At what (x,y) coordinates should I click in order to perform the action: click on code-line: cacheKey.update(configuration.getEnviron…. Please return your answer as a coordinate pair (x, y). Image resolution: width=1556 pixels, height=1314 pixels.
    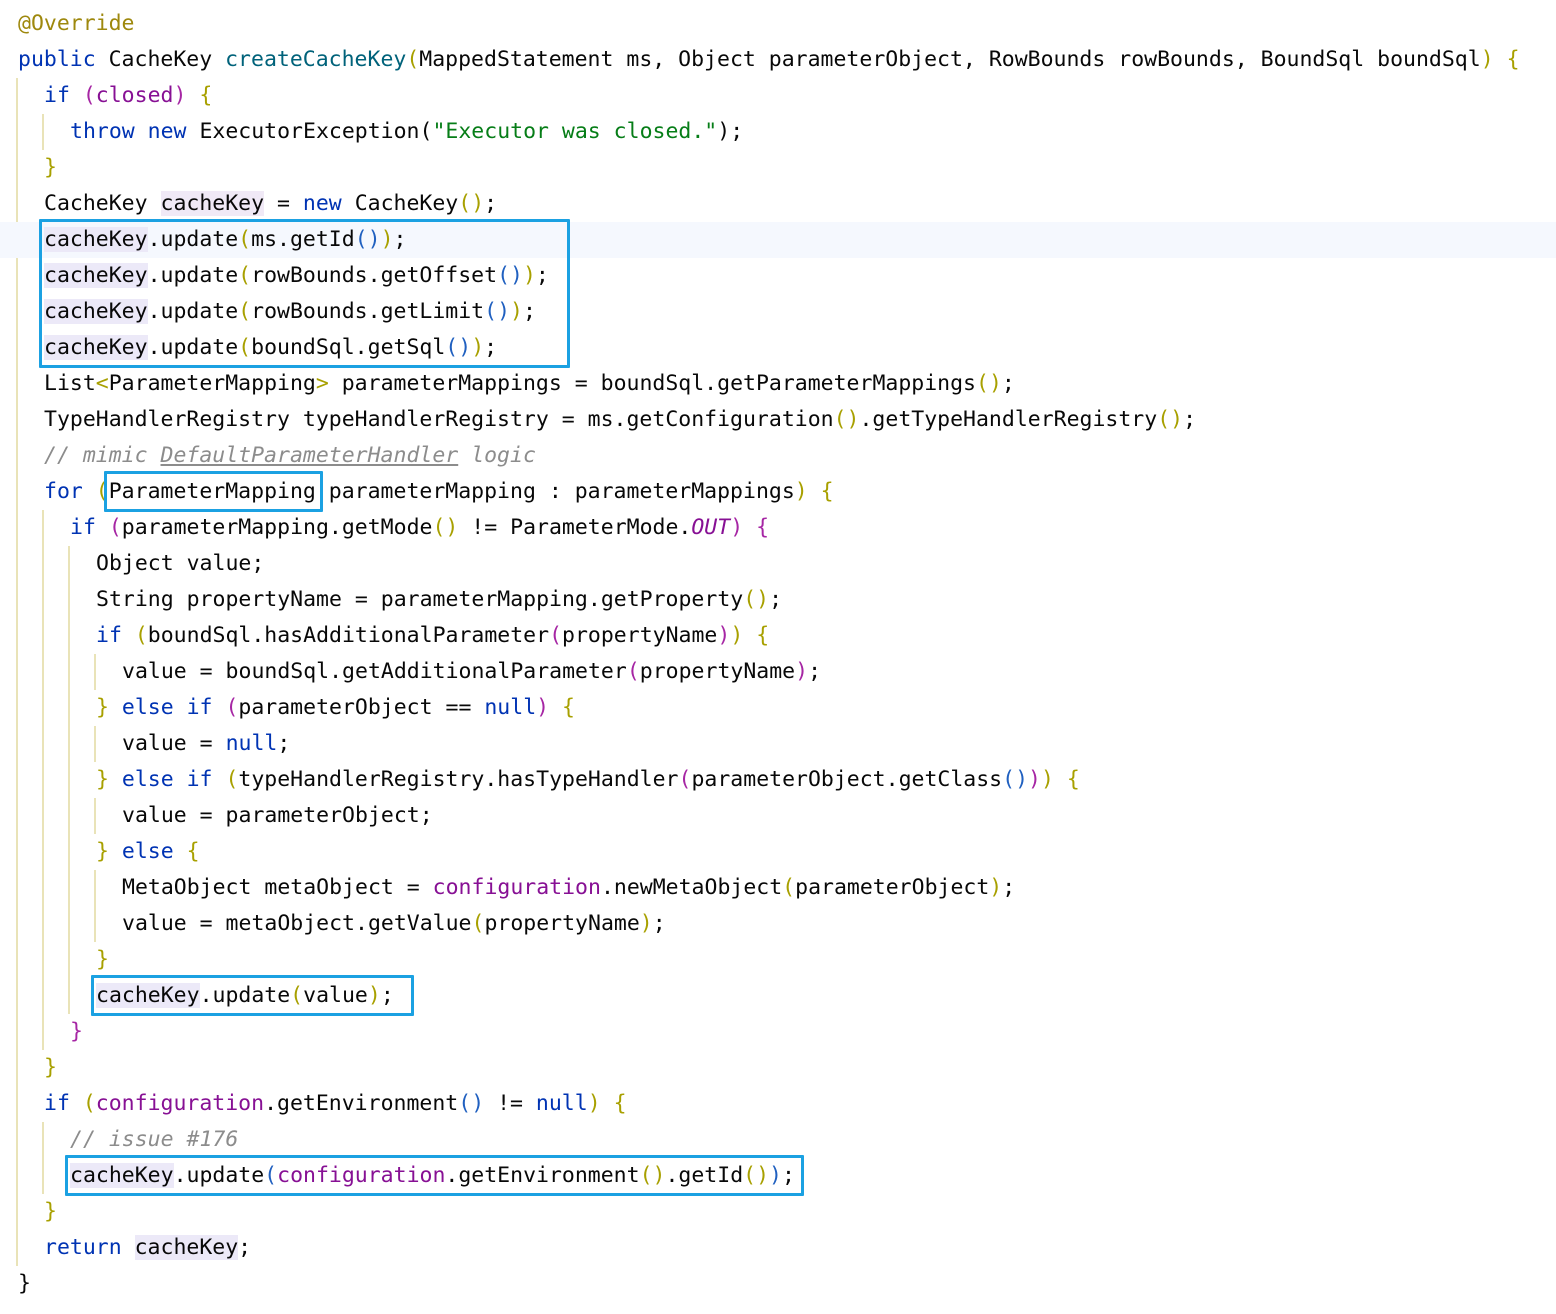
    Looking at the image, I should click on (778, 1176).